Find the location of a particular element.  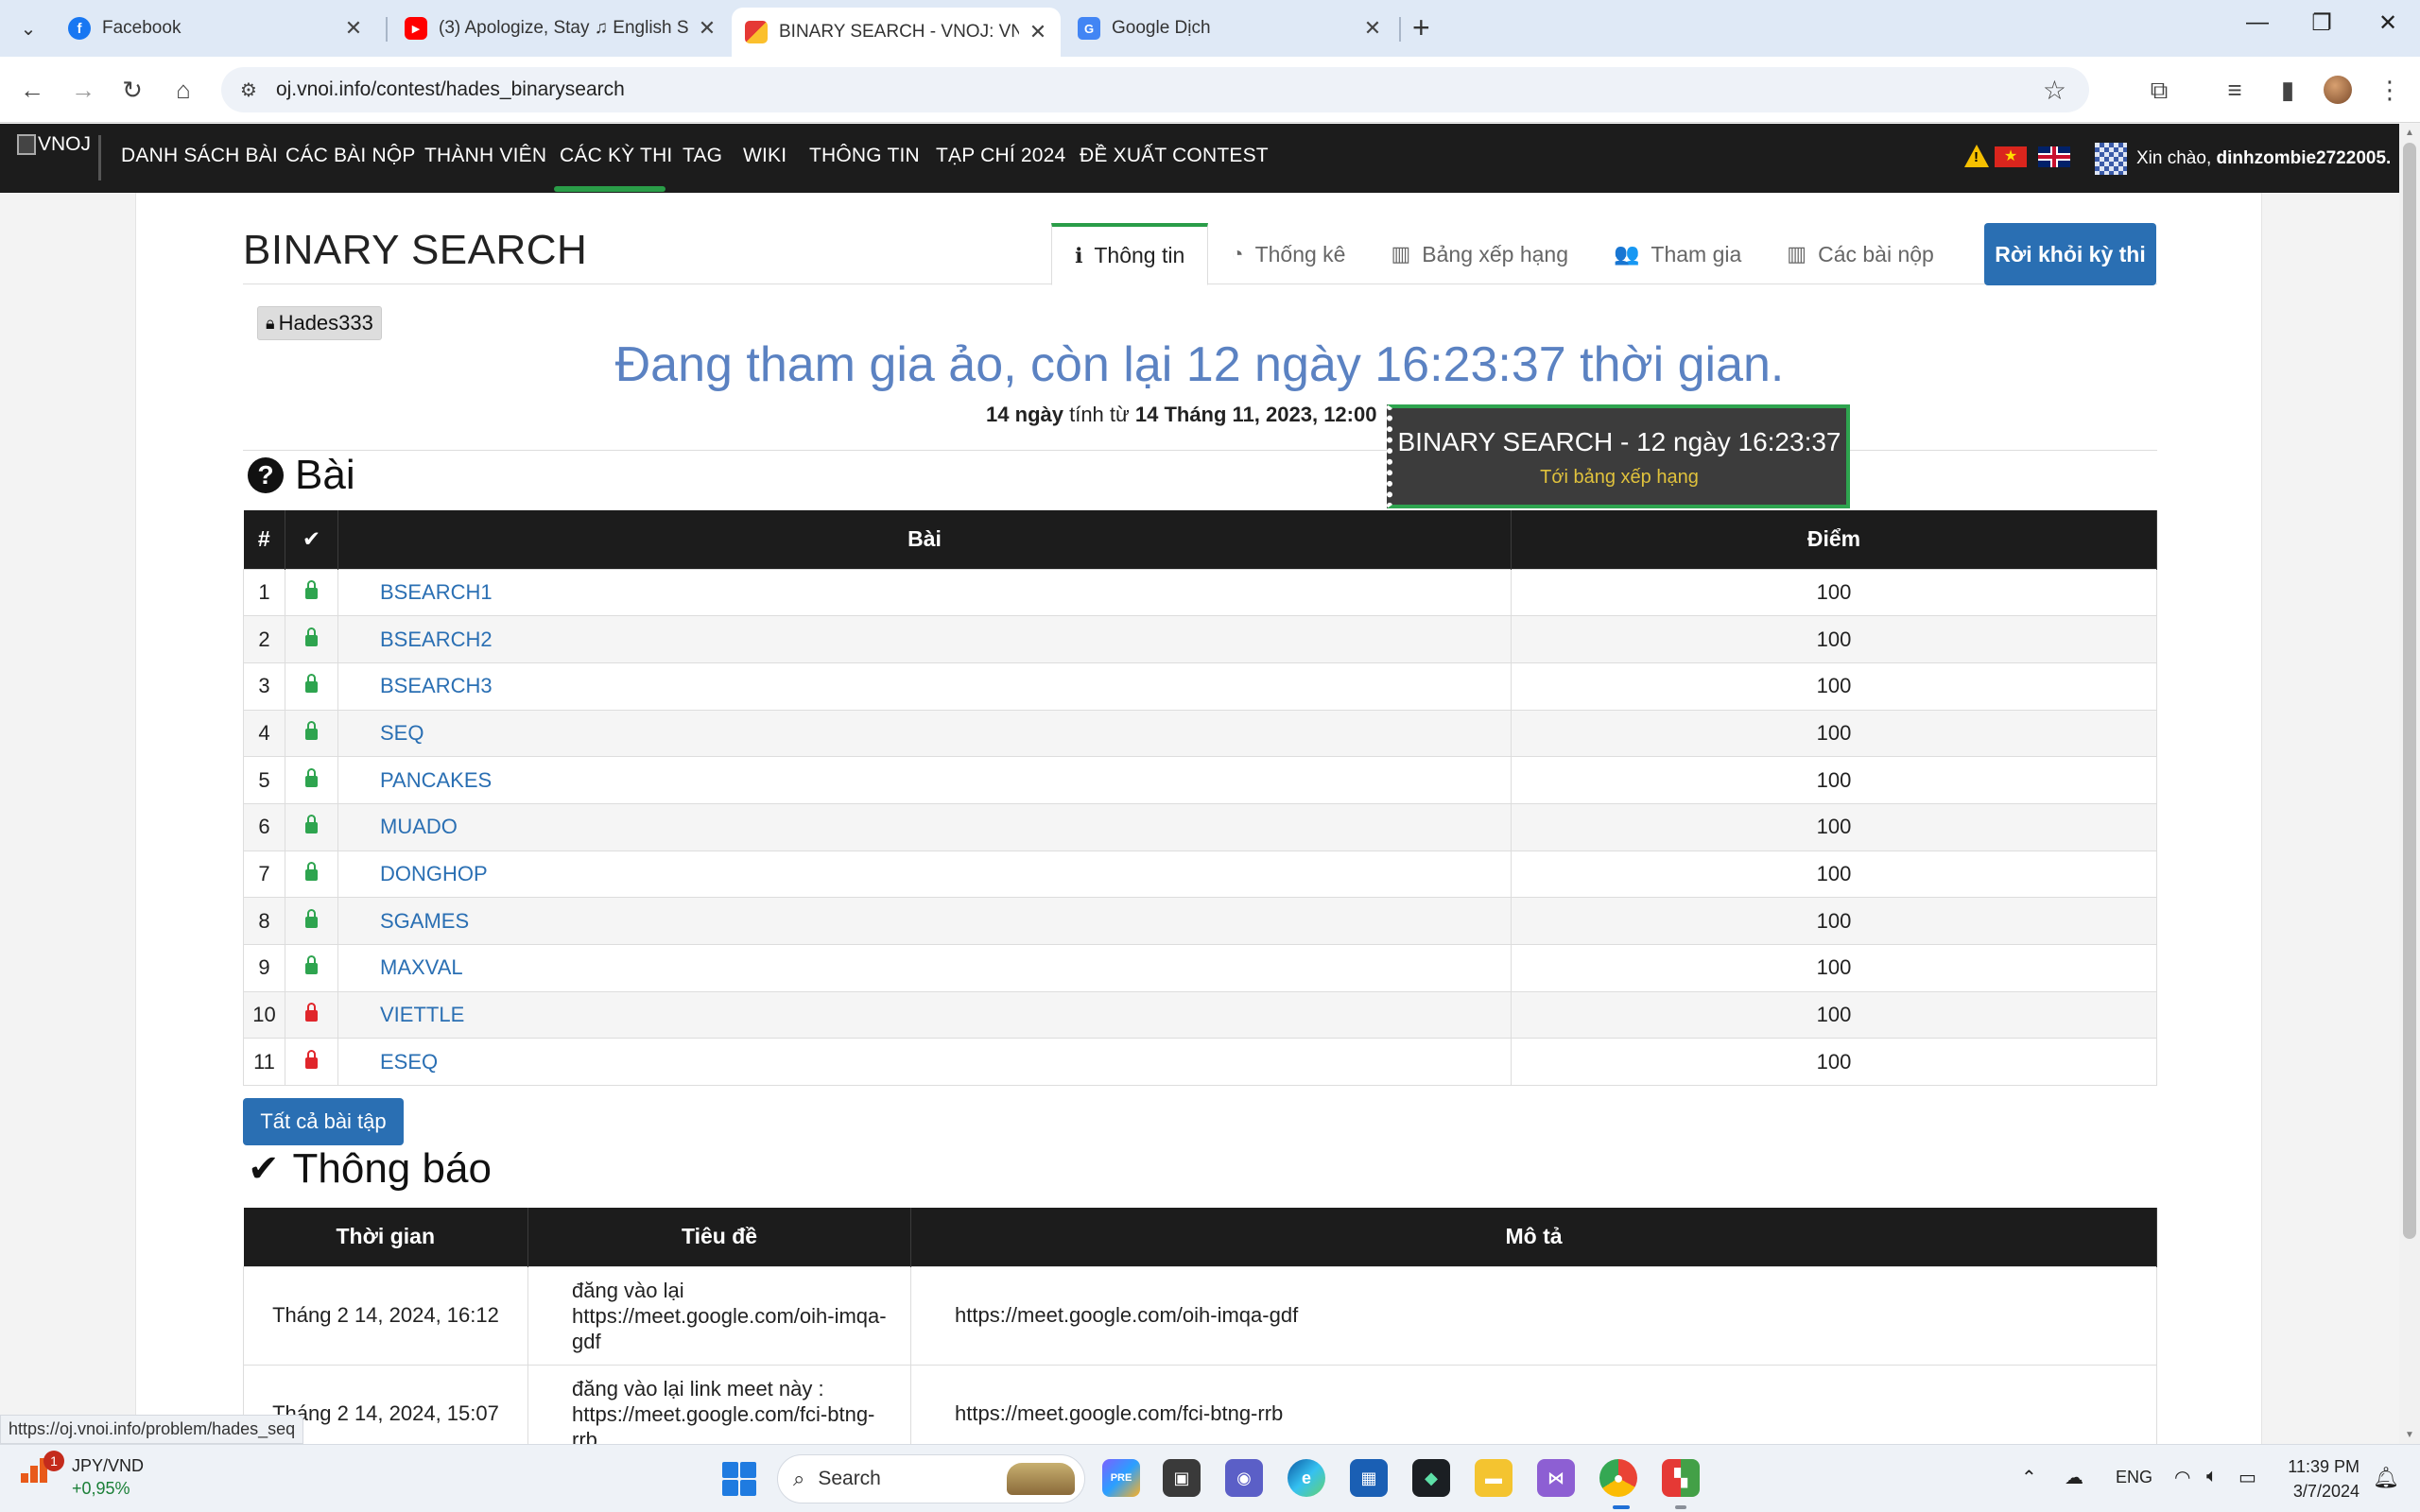

forward-icon: → is located at coordinates (83, 91).